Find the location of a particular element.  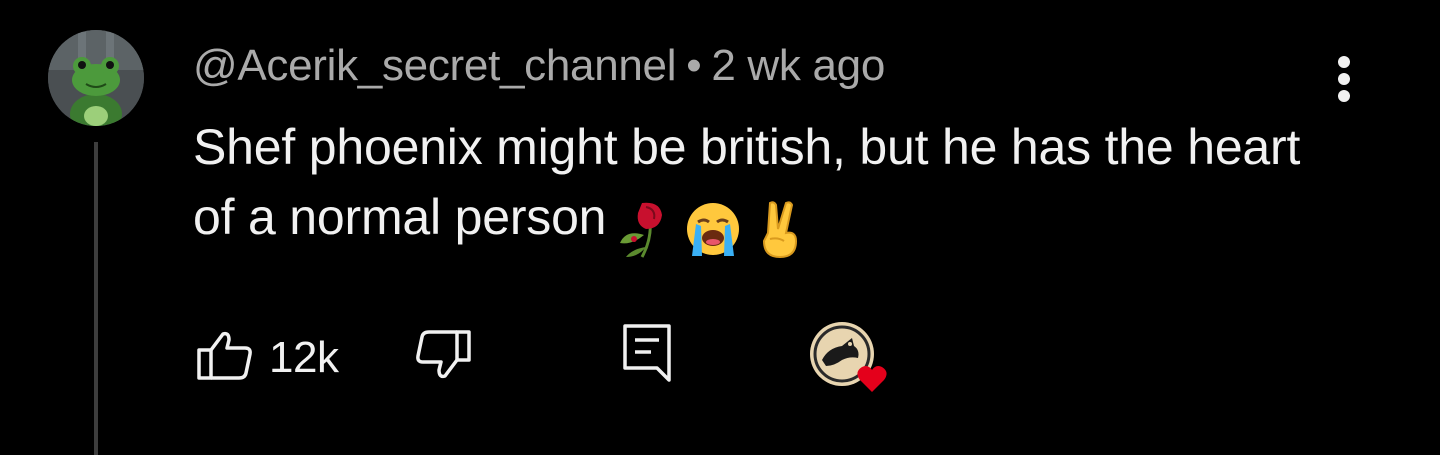

comment-timestamp: 2 wk ago is located at coordinates (798, 65).